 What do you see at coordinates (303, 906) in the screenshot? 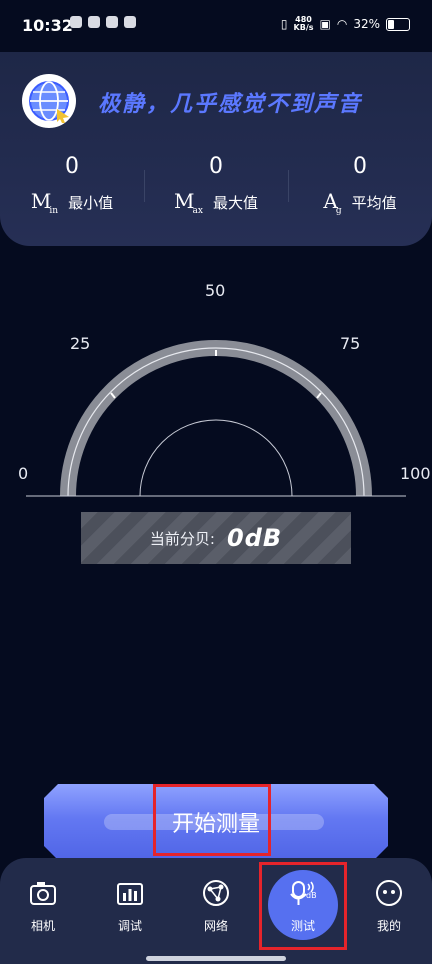
I see `highlight-box-test-tab` at bounding box center [303, 906].